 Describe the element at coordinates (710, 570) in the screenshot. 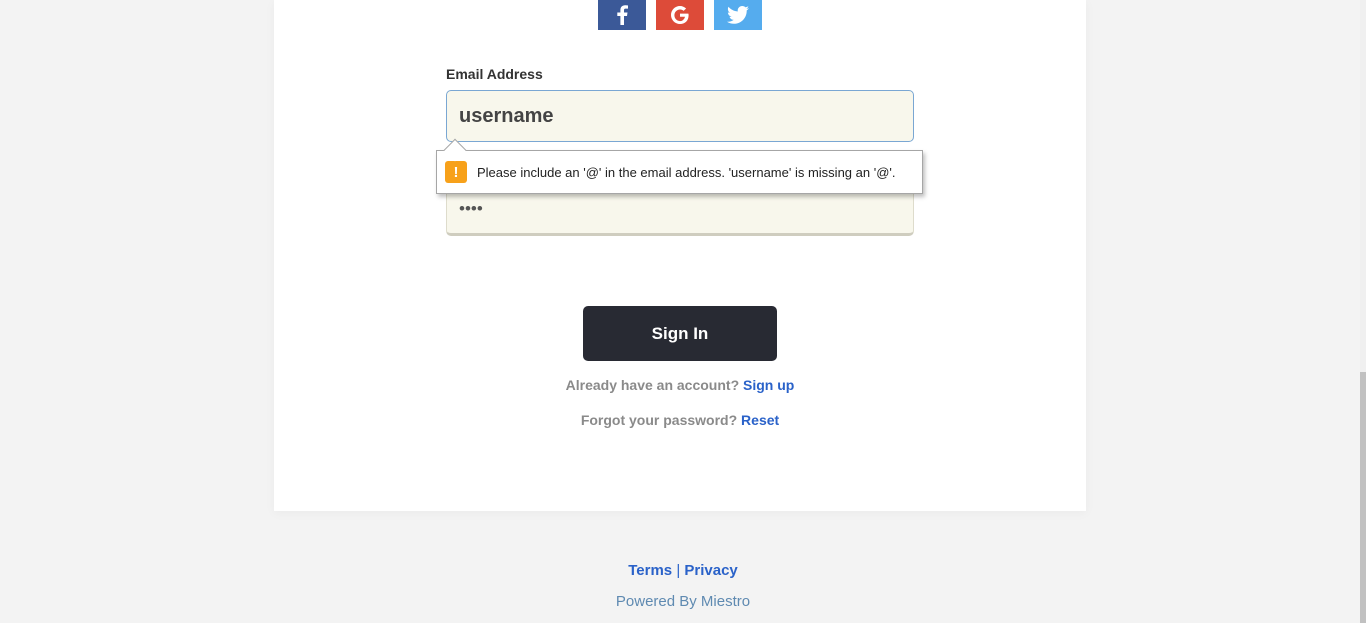

I see `privacy-link: Privacy` at that location.